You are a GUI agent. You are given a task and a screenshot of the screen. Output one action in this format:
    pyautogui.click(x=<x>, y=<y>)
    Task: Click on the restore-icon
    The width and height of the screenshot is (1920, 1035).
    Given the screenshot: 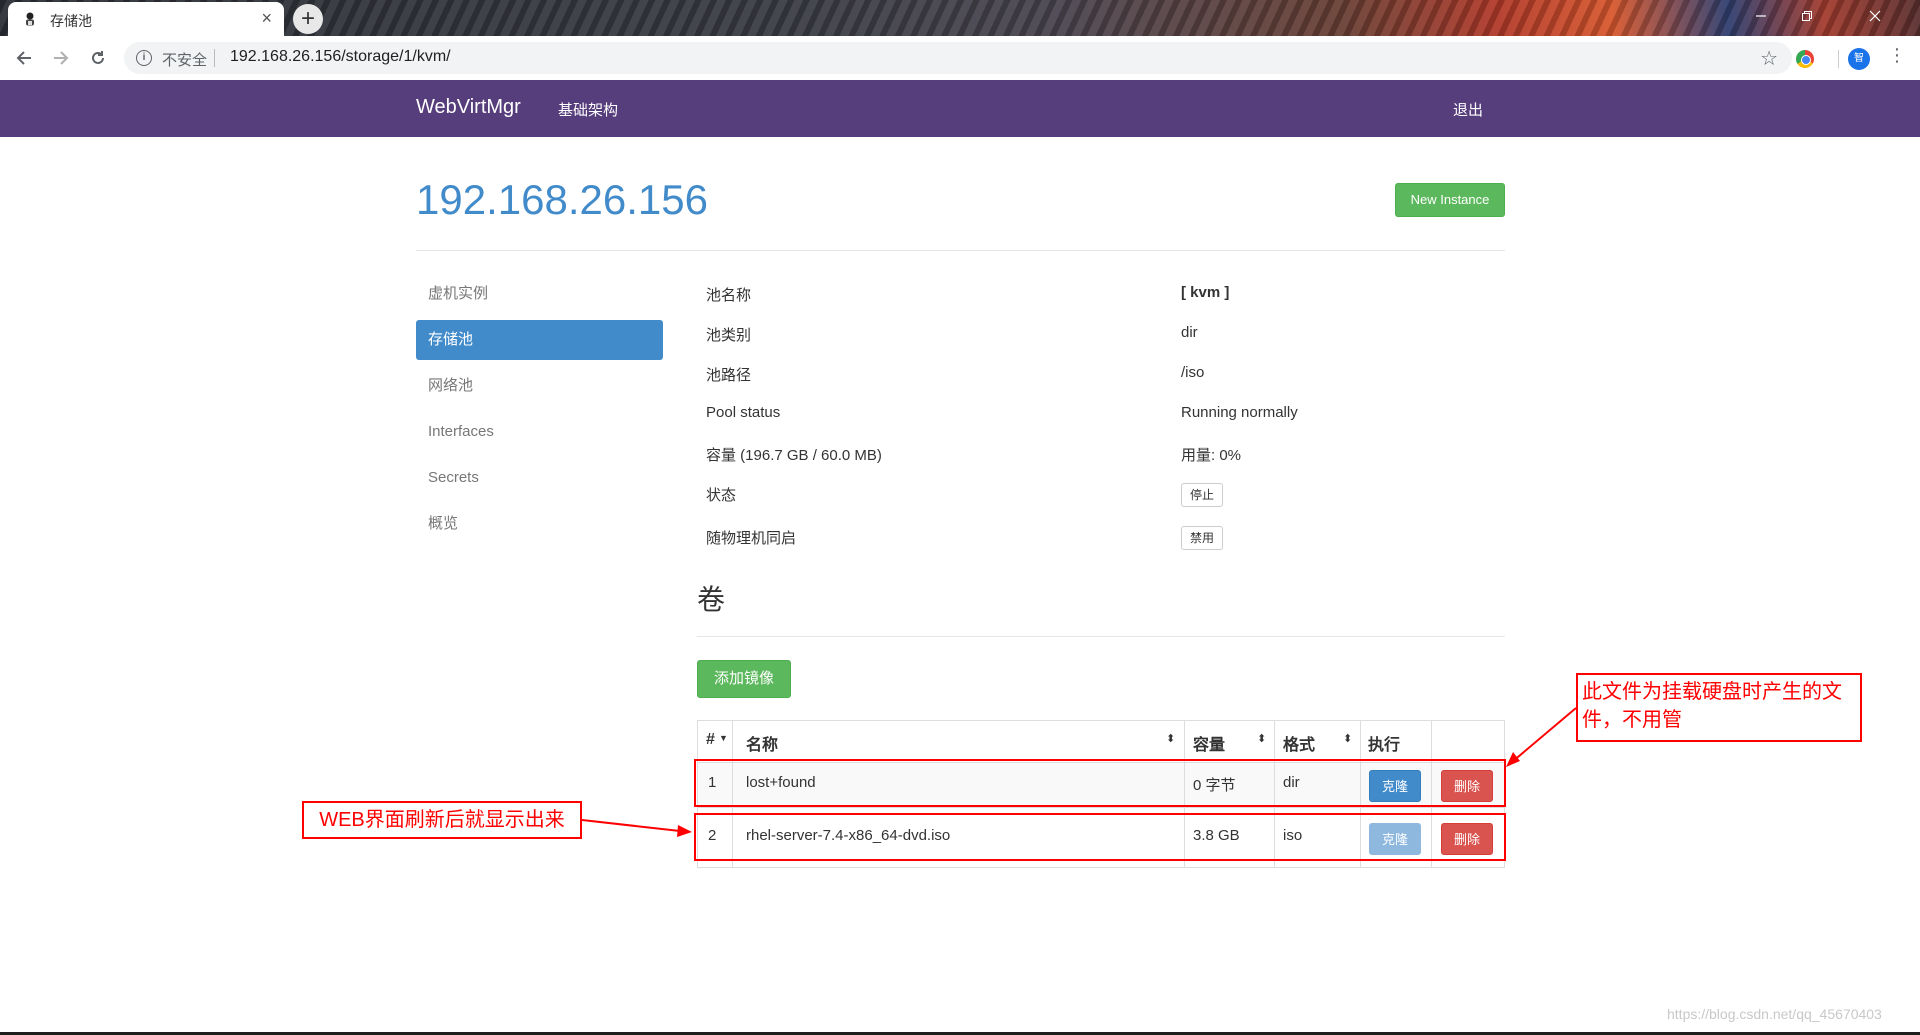 What is the action you would take?
    pyautogui.click(x=1807, y=16)
    